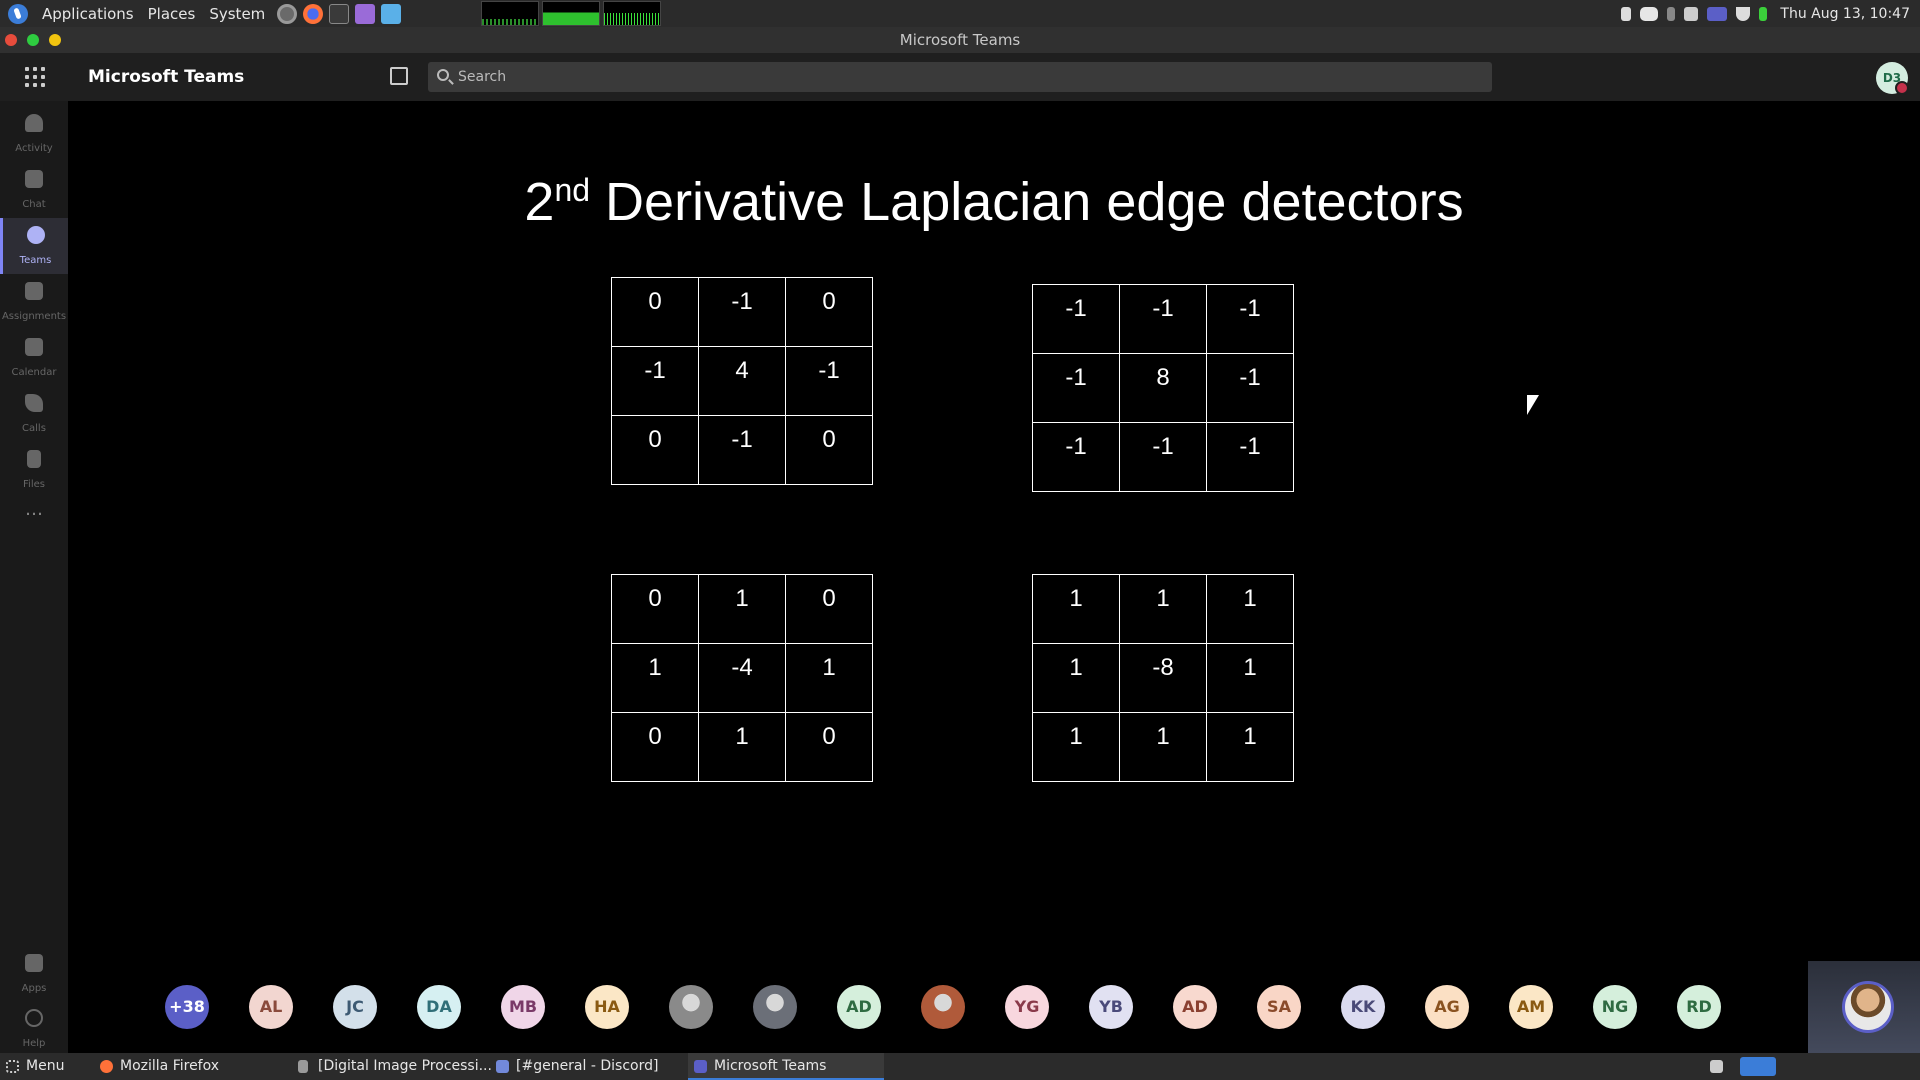  What do you see at coordinates (1743, 13) in the screenshot?
I see `wifi-icon` at bounding box center [1743, 13].